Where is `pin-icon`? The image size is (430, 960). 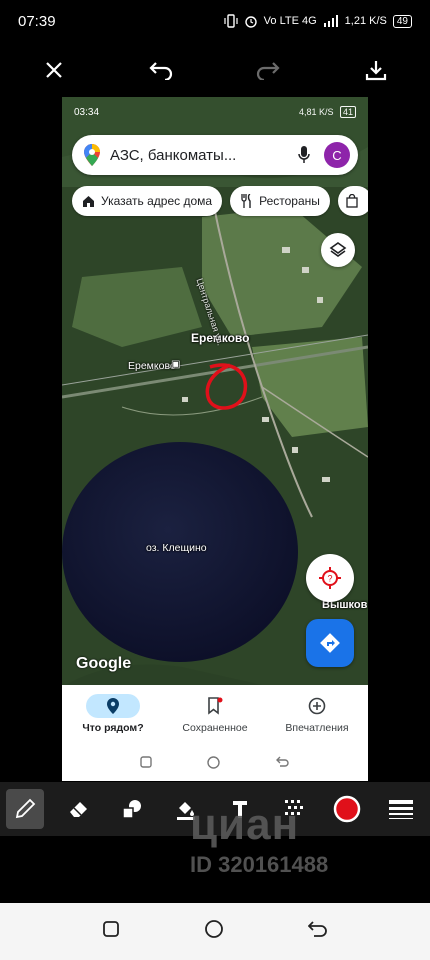 pin-icon is located at coordinates (113, 706).